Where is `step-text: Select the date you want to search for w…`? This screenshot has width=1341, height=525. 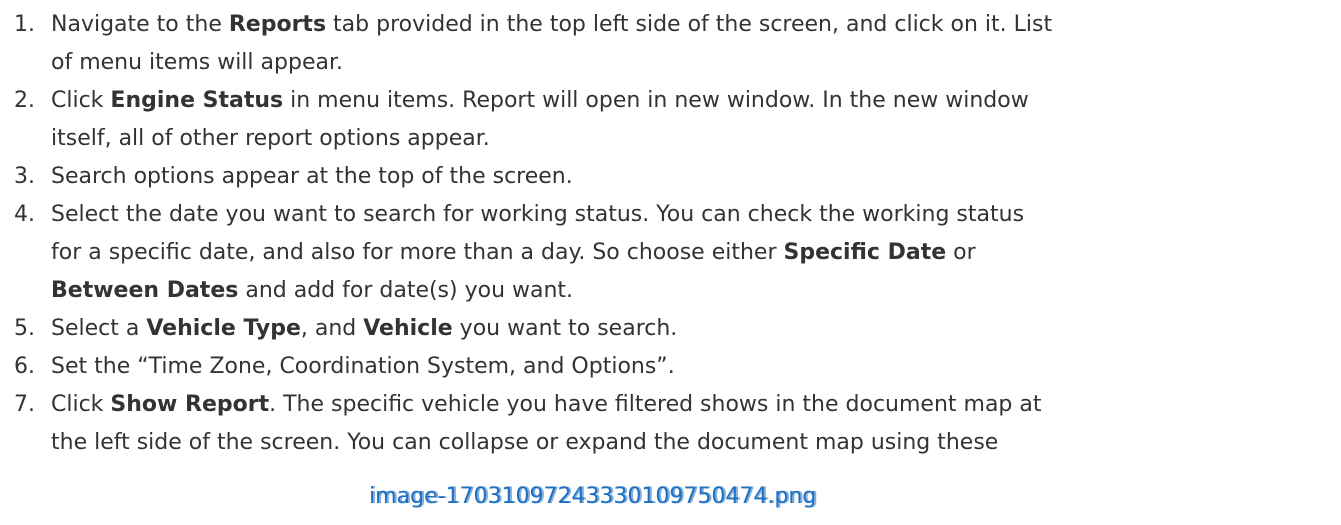 step-text: Select the date you want to search for w… is located at coordinates (538, 214).